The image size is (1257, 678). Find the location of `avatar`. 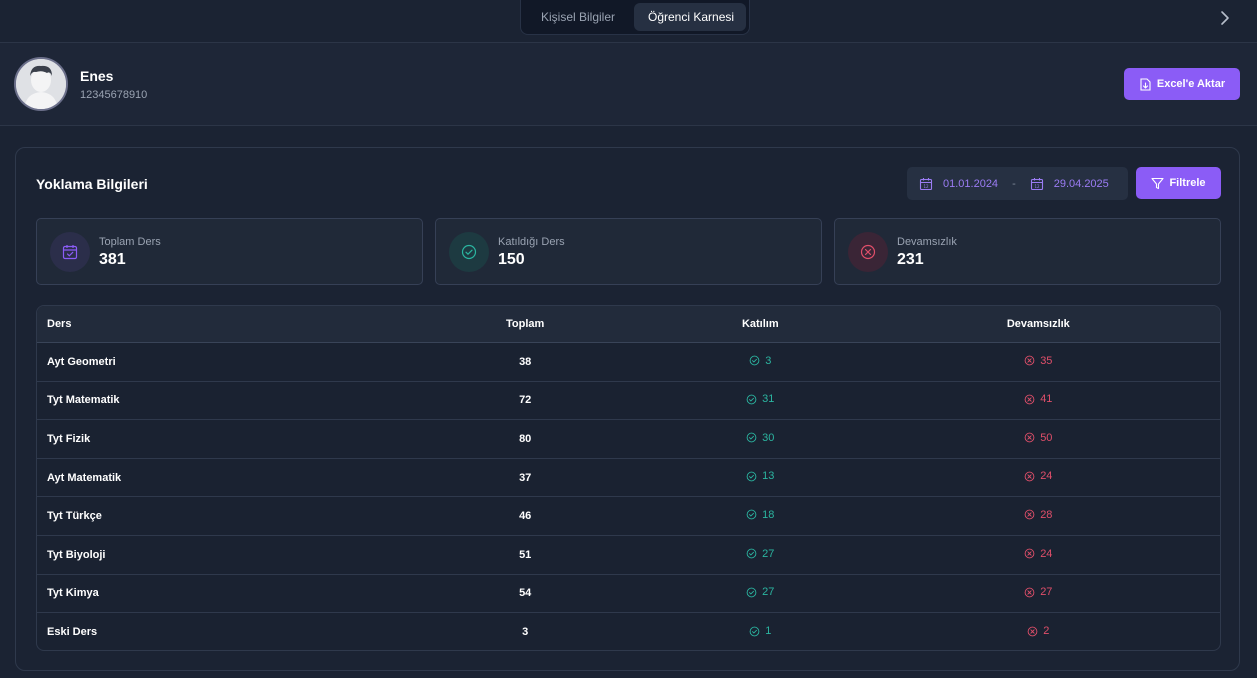

avatar is located at coordinates (41, 84).